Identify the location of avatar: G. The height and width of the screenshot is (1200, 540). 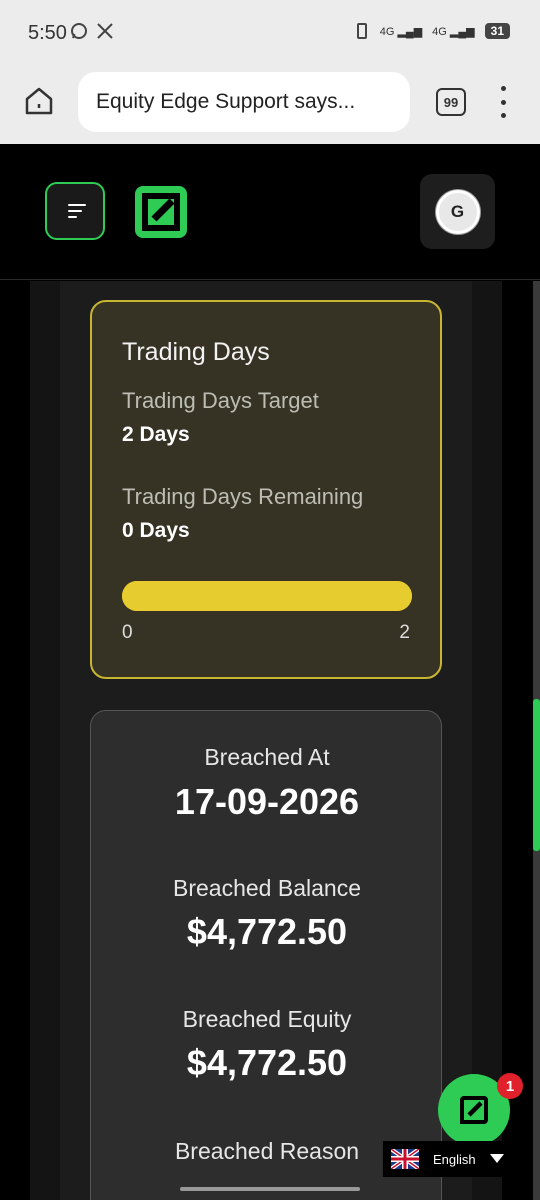
(457, 211).